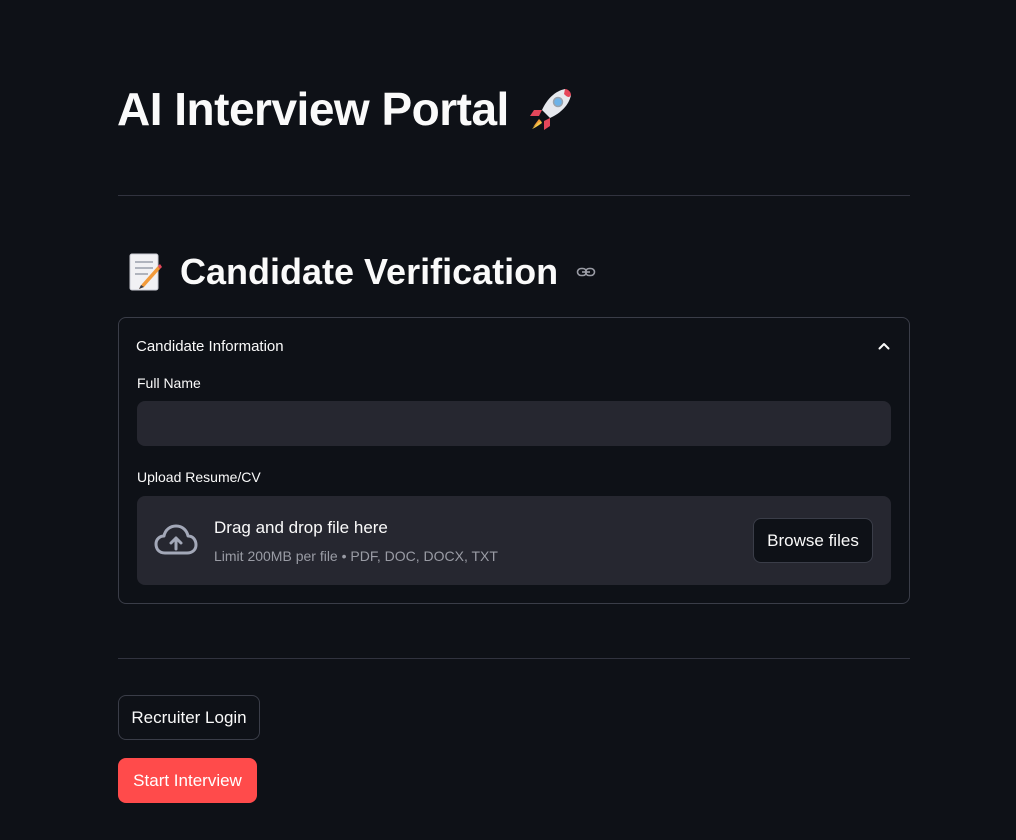 This screenshot has height=840, width=1016. What do you see at coordinates (514, 195) in the screenshot?
I see `top-divider` at bounding box center [514, 195].